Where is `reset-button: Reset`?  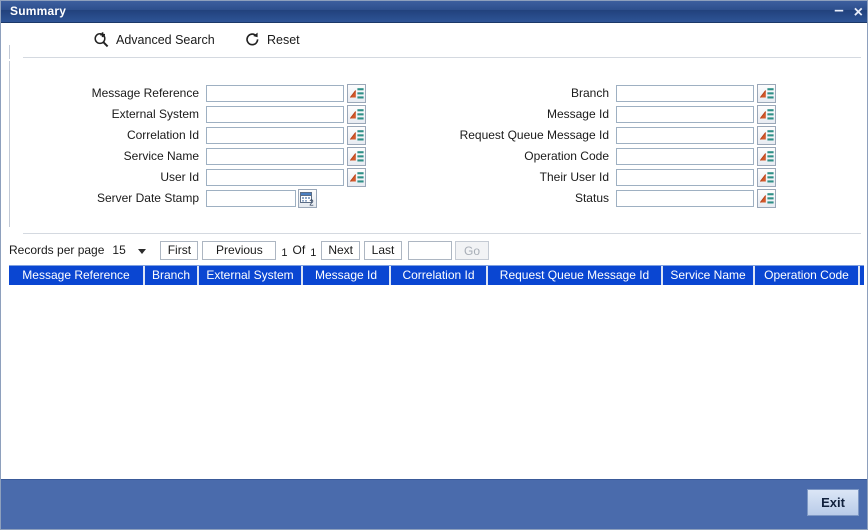 reset-button: Reset is located at coordinates (272, 39).